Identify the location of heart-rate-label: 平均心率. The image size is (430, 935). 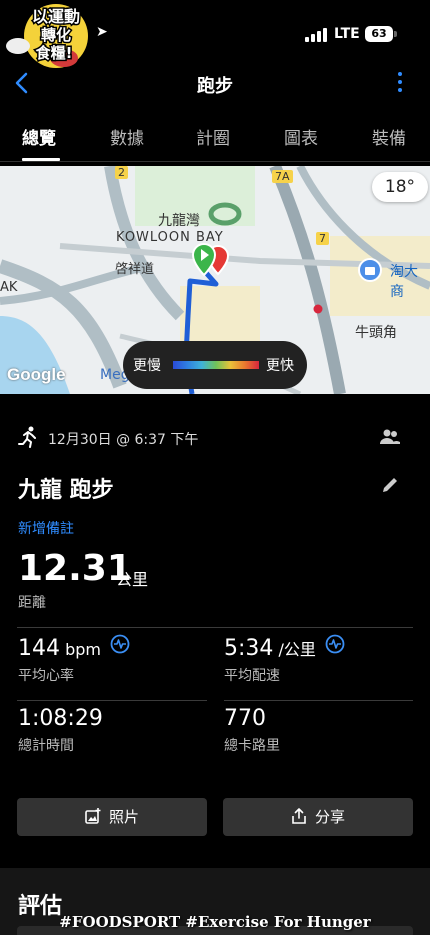
(46, 676).